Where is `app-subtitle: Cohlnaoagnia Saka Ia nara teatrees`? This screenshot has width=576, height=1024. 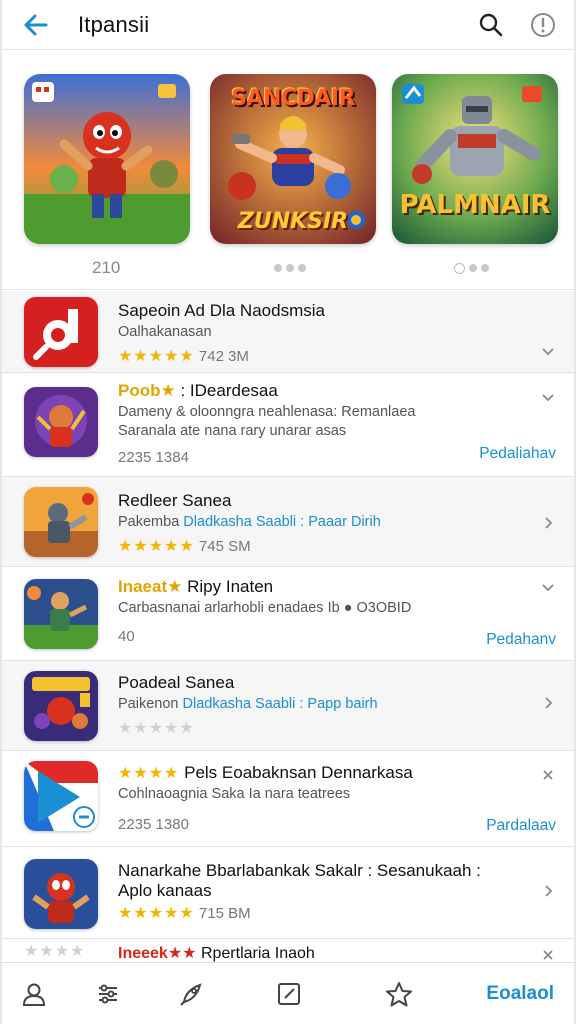 app-subtitle: Cohlnaoagnia Saka Ia nara teatrees is located at coordinates (234, 794).